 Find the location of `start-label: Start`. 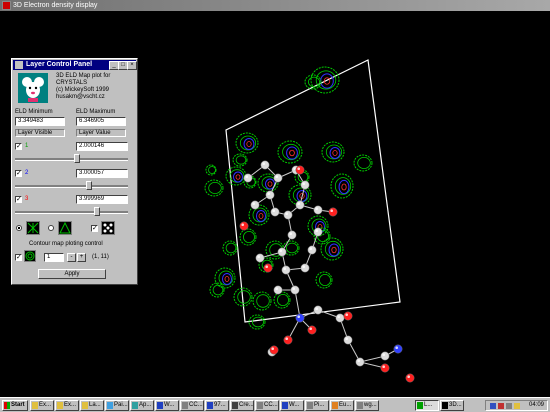

start-label: Start is located at coordinates (18, 405).